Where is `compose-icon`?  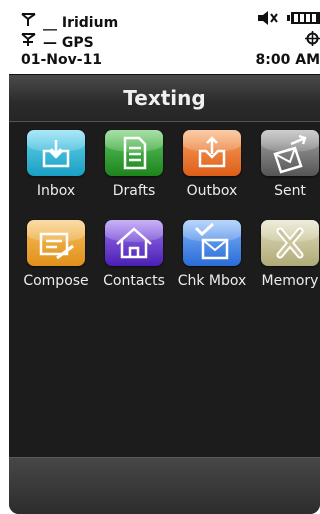
compose-icon is located at coordinates (56, 246).